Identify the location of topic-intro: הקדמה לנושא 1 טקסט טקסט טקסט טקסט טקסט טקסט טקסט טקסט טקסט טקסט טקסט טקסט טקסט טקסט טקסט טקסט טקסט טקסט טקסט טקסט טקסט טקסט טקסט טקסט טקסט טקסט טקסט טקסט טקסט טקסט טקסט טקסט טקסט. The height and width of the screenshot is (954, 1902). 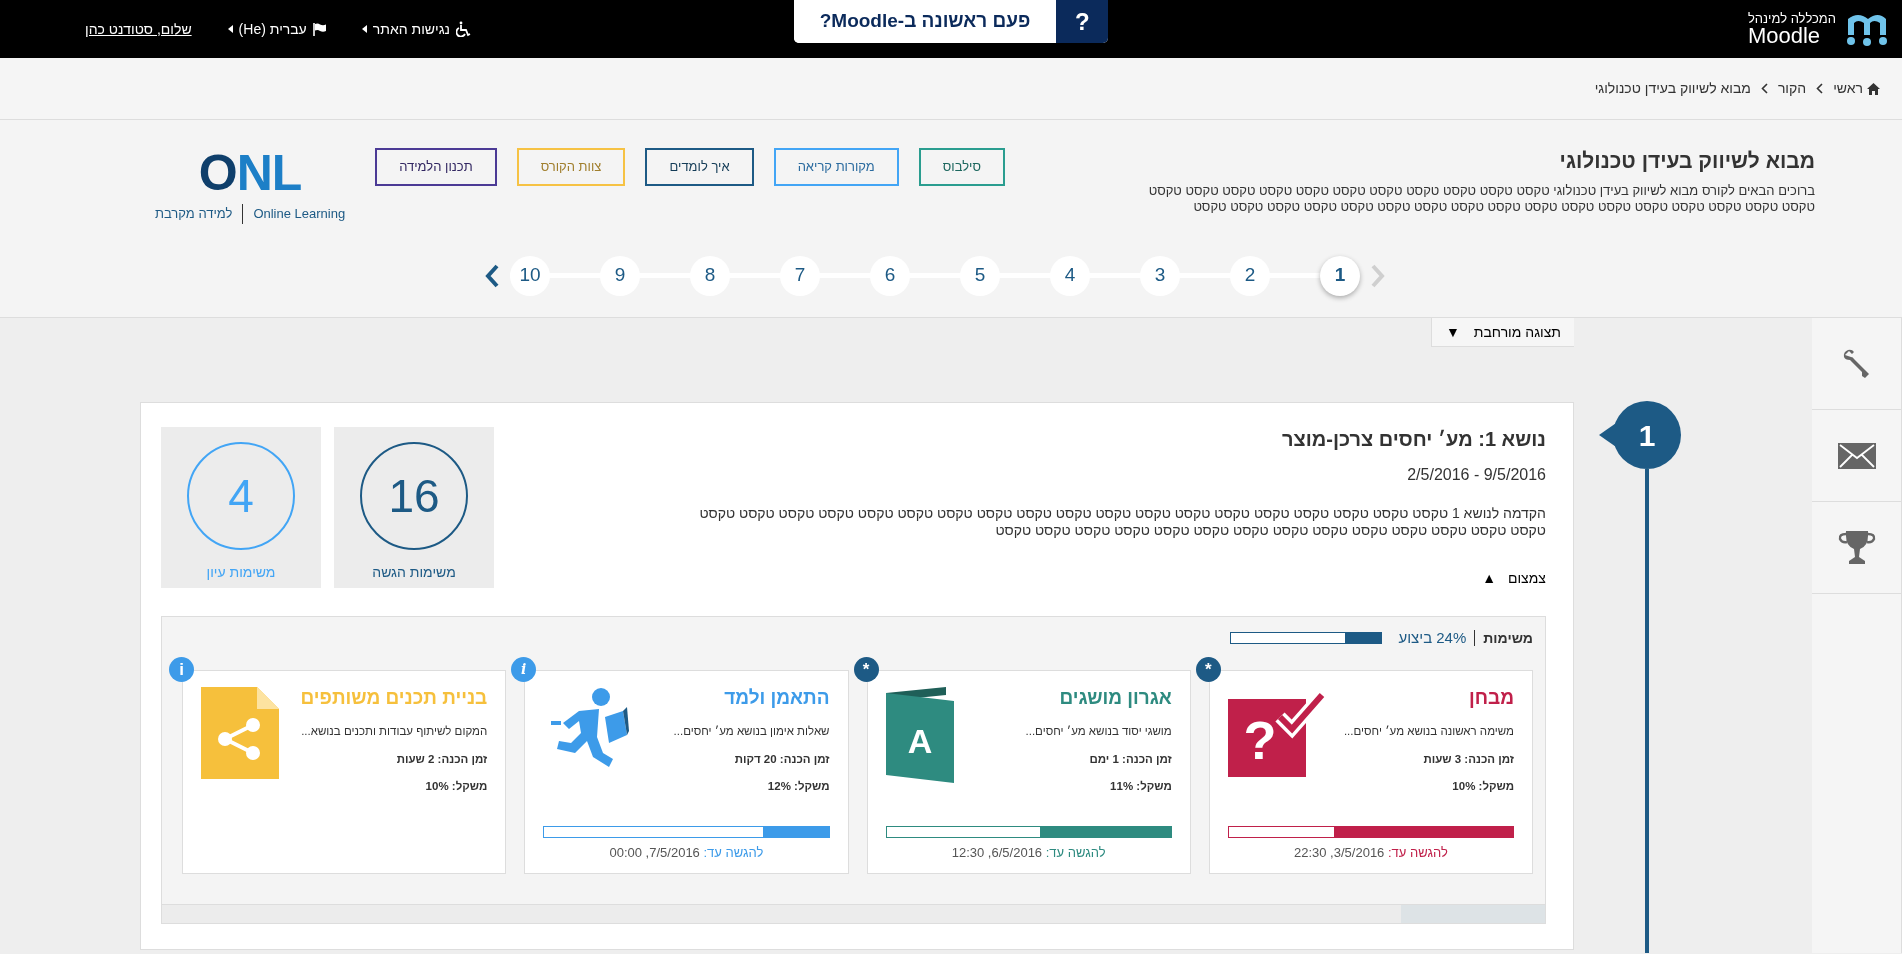
(1122, 522).